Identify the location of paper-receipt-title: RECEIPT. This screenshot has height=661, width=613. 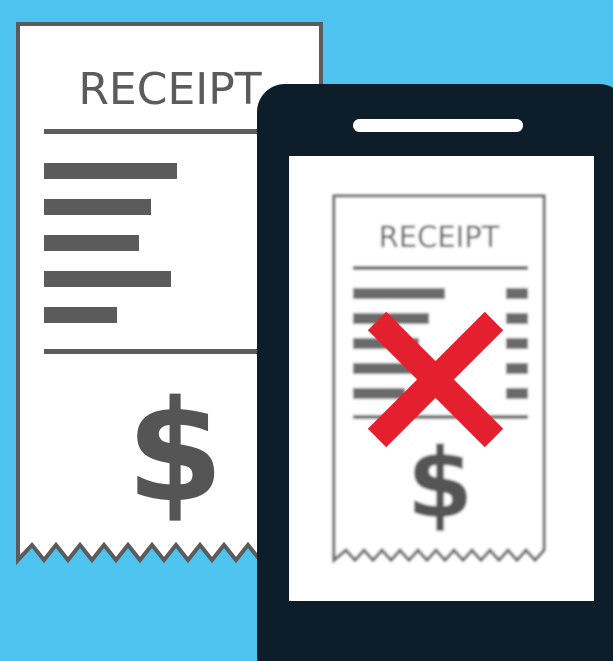
(169, 89).